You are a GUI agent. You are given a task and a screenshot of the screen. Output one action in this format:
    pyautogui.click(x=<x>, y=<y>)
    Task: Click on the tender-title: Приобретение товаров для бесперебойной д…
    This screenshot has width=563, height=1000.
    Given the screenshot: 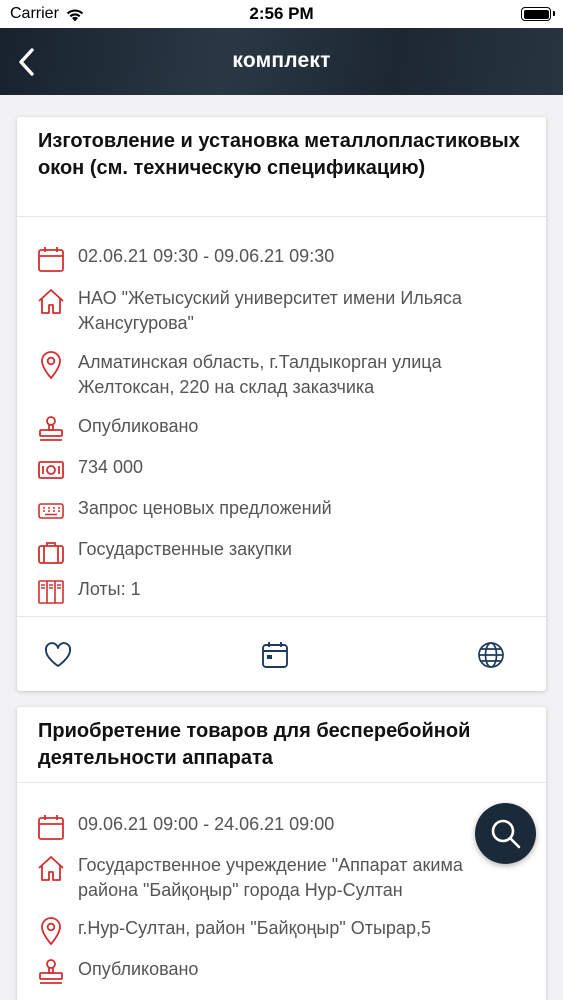 What is the action you would take?
    pyautogui.click(x=254, y=744)
    